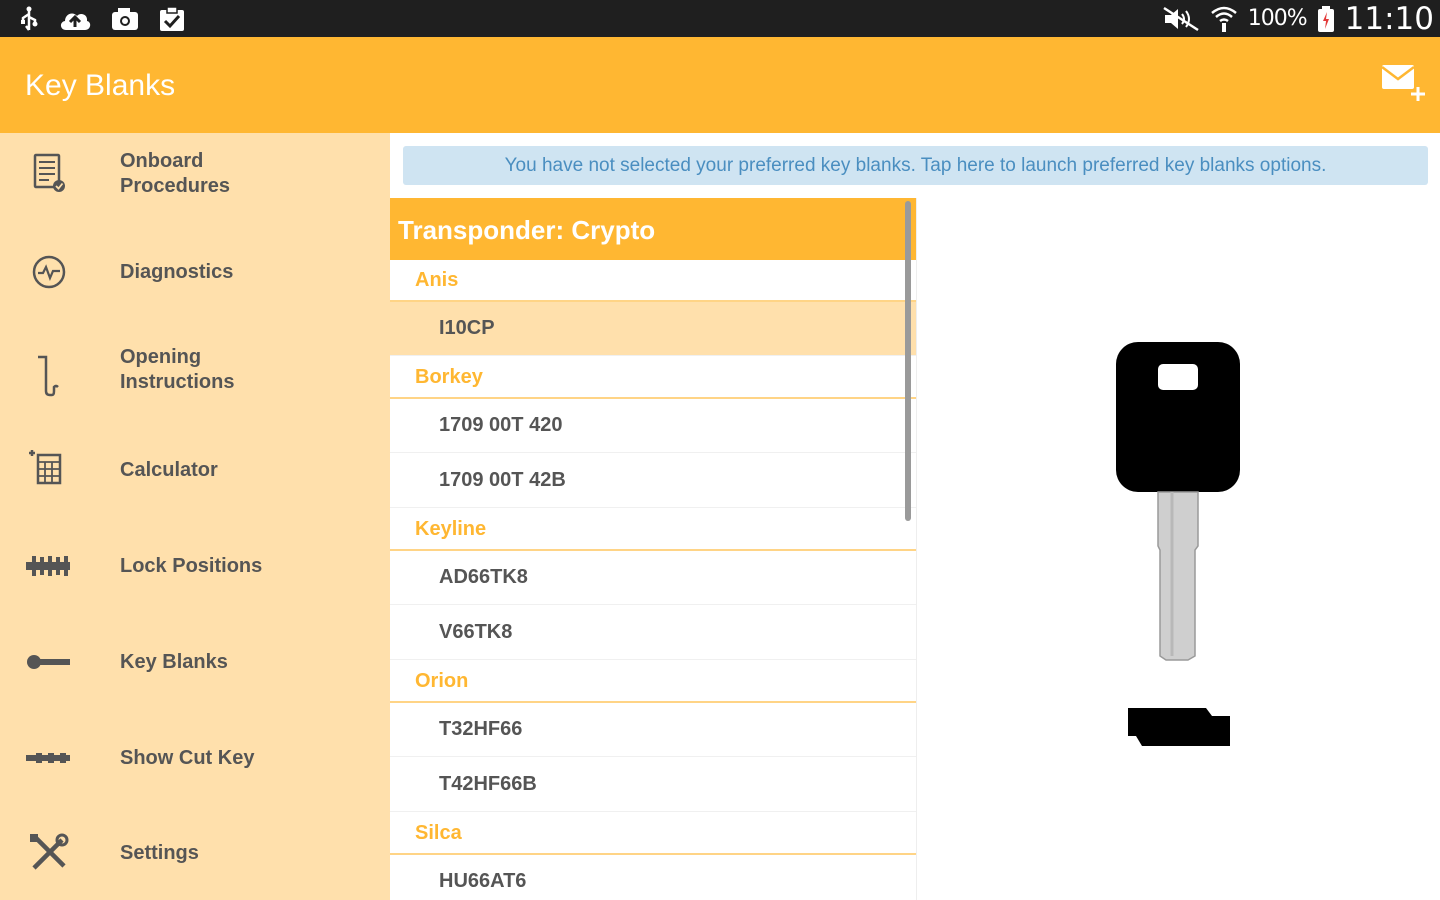  I want to click on sidebar-item-label: Key Blanks, so click(174, 662).